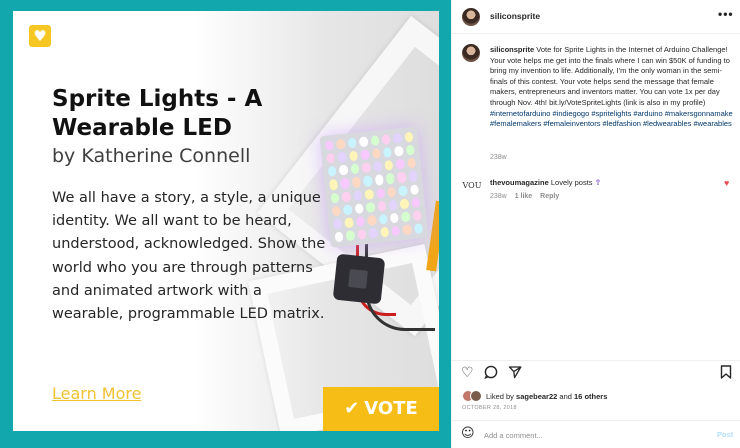  Describe the element at coordinates (468, 433) in the screenshot. I see `emoji-icon: ☺` at that location.